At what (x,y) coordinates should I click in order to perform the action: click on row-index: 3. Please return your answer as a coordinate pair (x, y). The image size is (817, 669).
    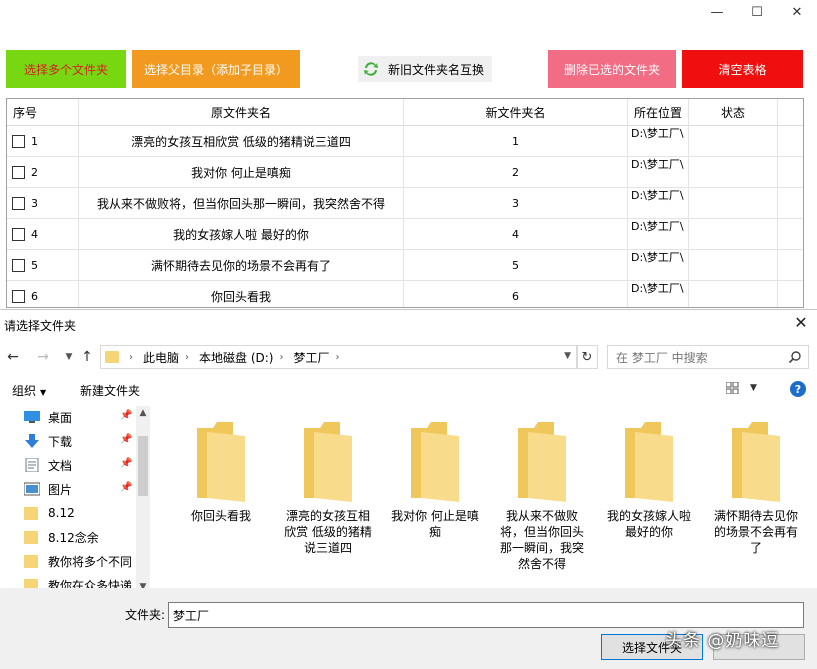
    Looking at the image, I should click on (34, 203).